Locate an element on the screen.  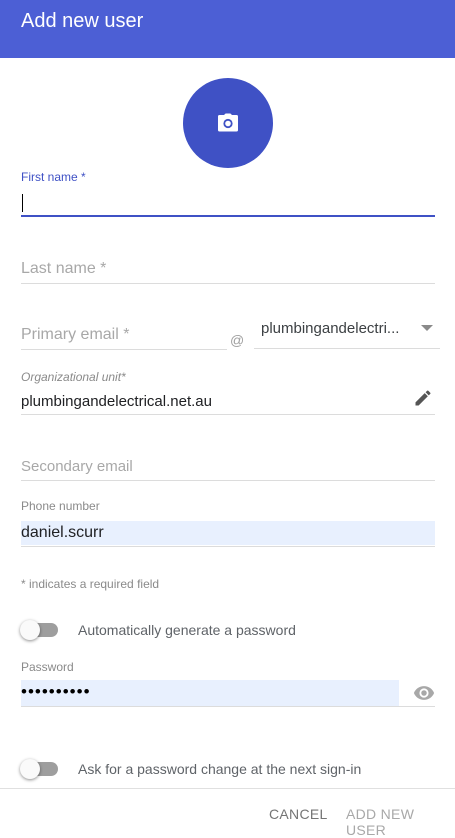
dialog-header: Add new user is located at coordinates (227, 29).